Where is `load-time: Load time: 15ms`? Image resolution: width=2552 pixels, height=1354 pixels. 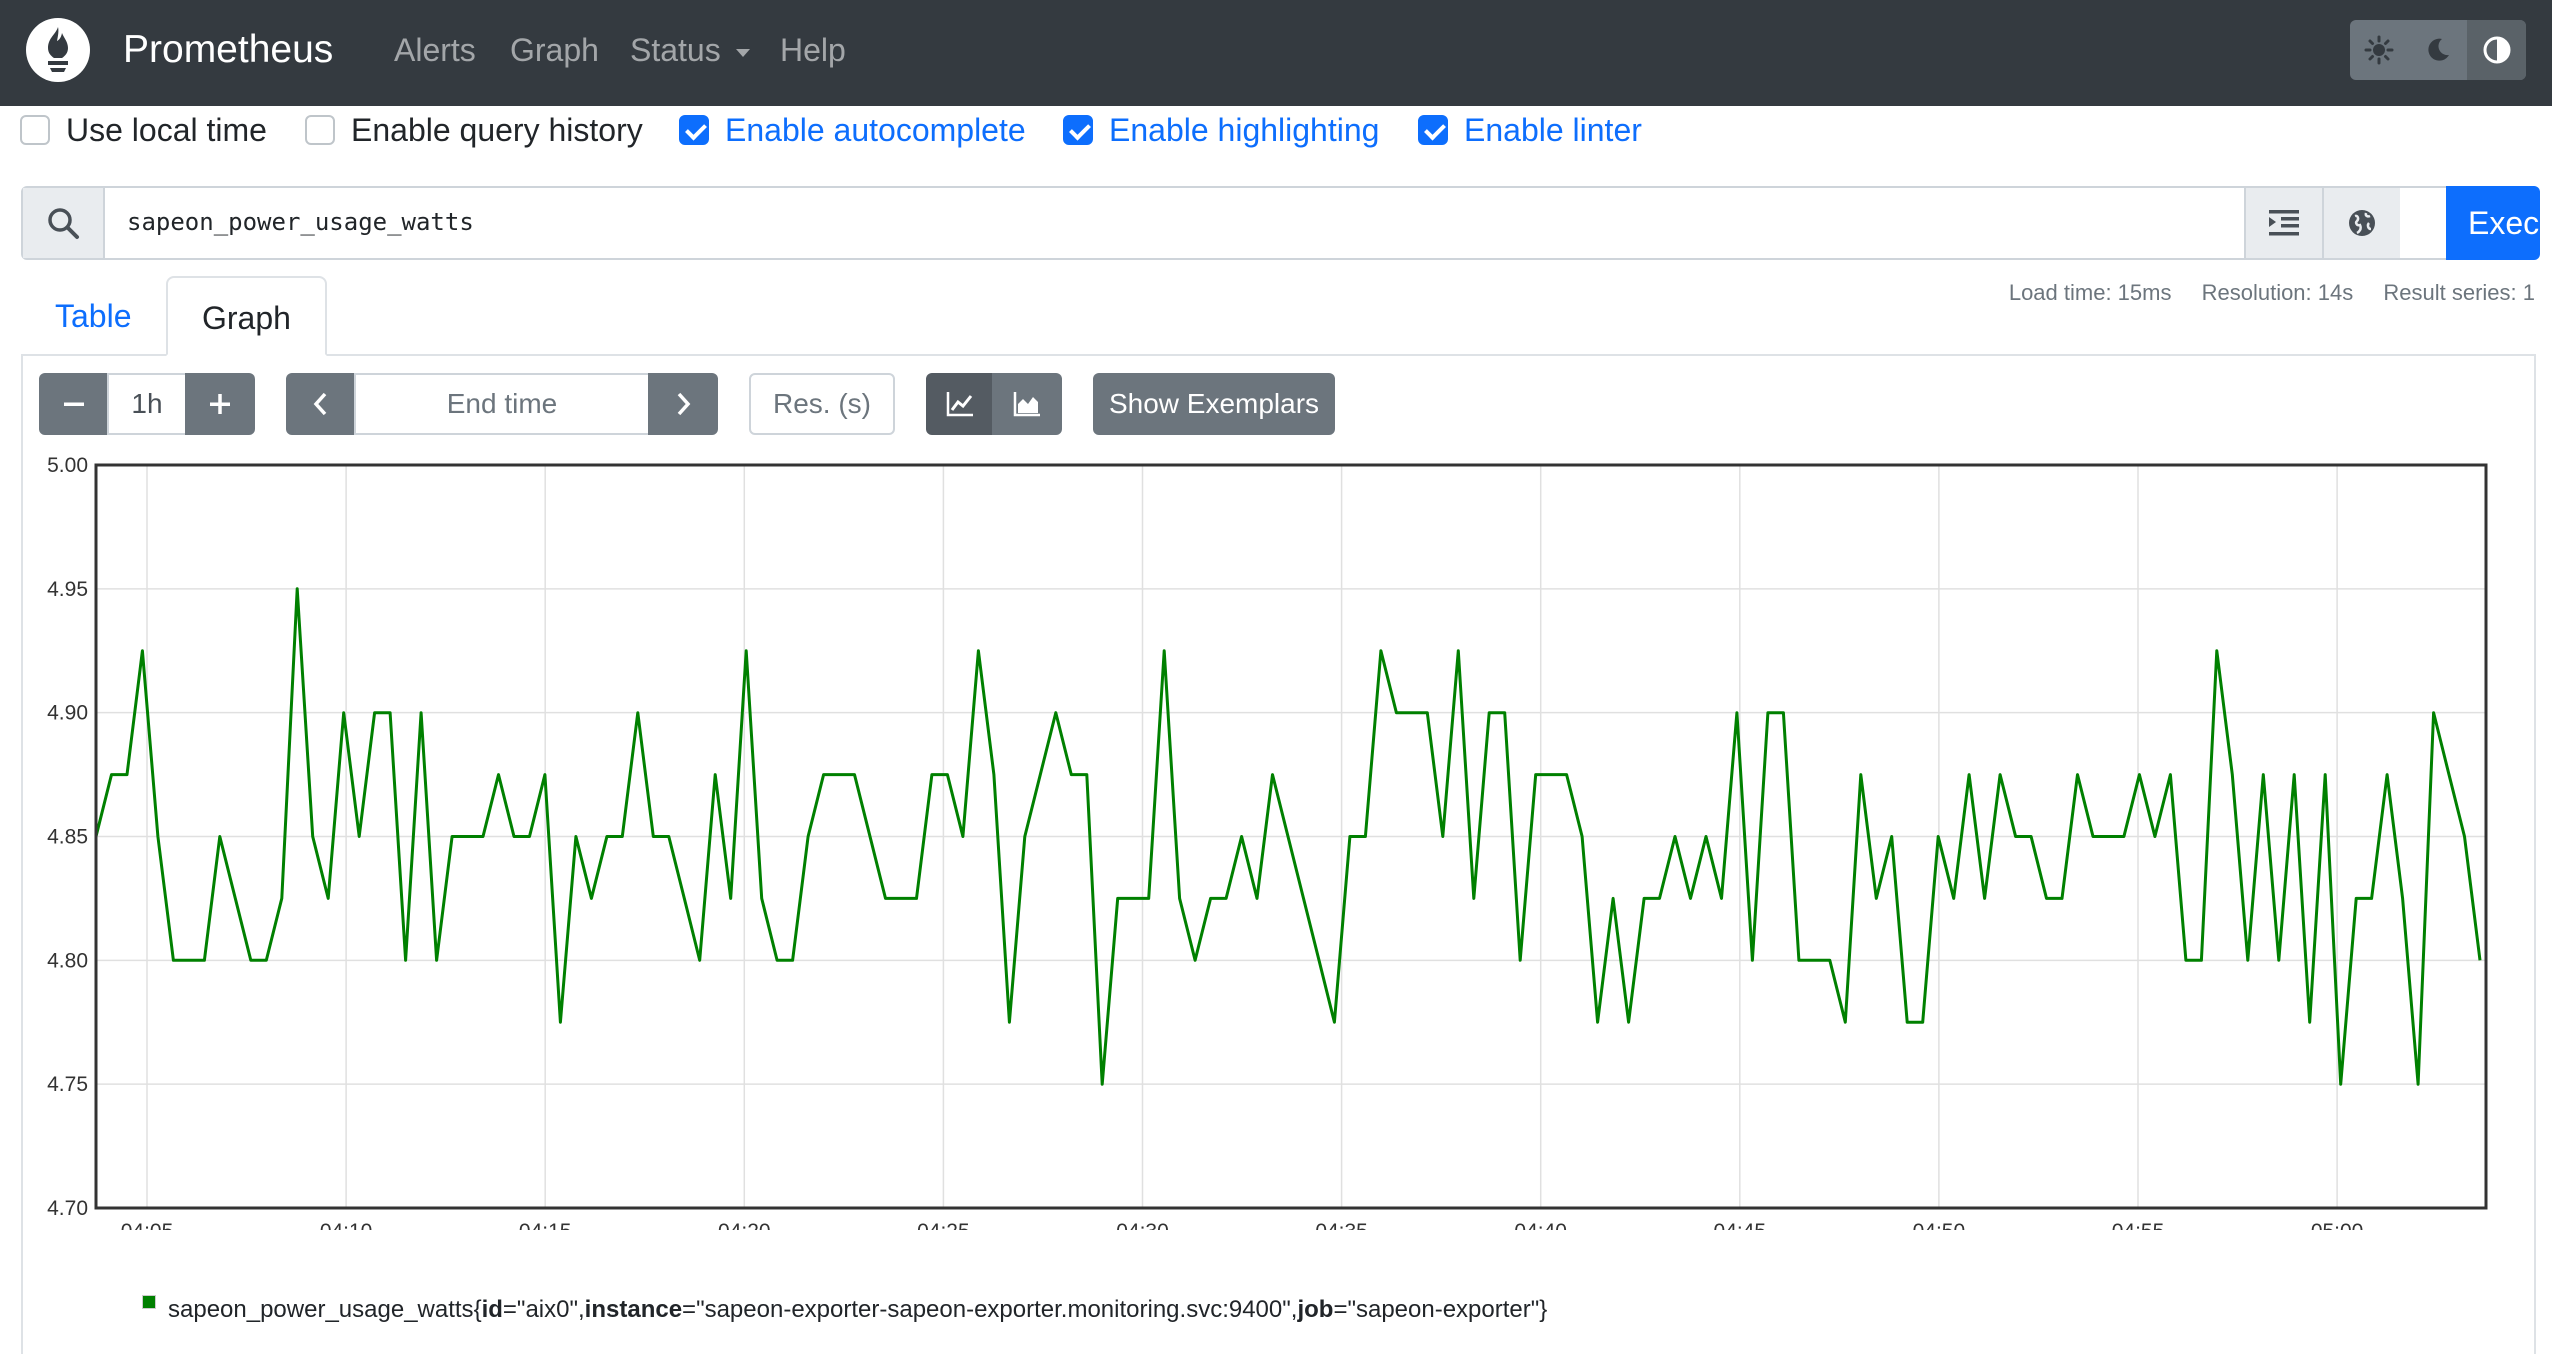 load-time: Load time: 15ms is located at coordinates (2090, 292).